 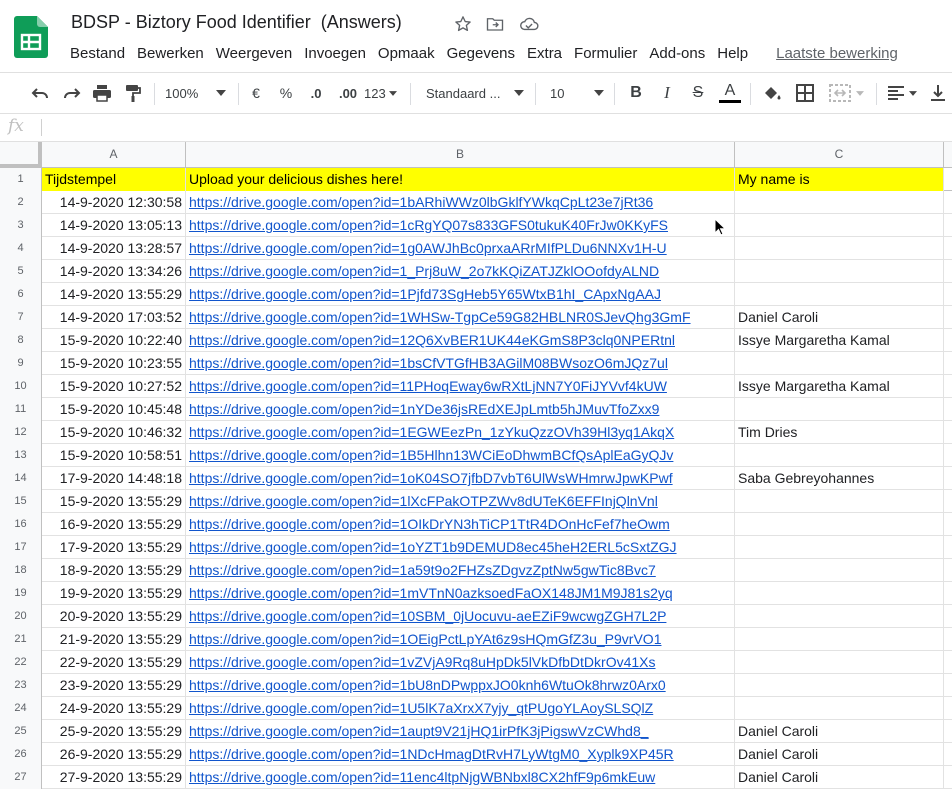 What do you see at coordinates (114, 639) in the screenshot?
I see `timestamp-cell: 21-9-2020 13:55:29` at bounding box center [114, 639].